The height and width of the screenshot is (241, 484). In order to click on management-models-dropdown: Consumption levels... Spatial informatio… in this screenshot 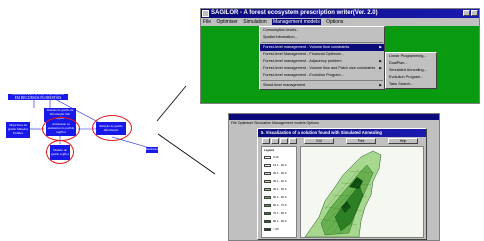, I will do `click(322, 58)`.